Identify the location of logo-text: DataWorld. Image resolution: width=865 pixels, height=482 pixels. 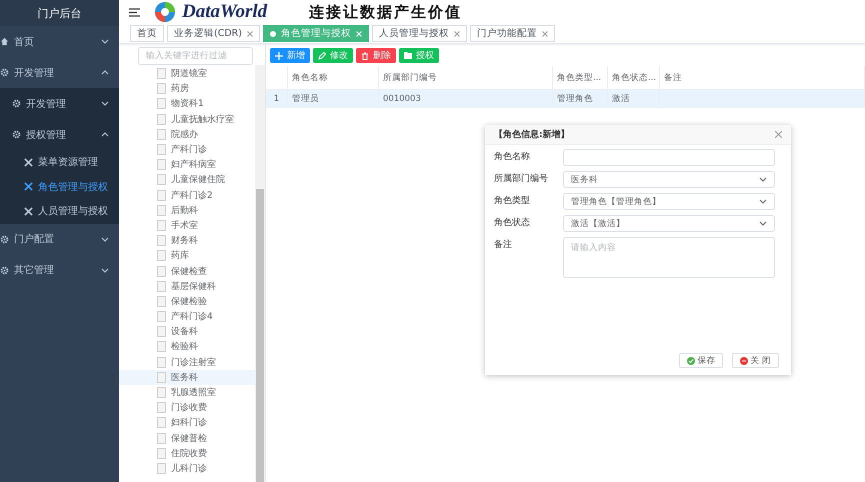
(225, 12).